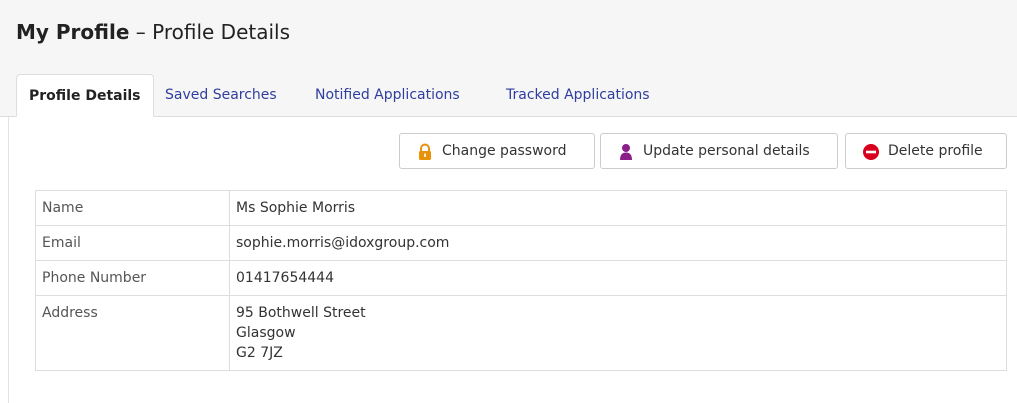 The image size is (1017, 403). I want to click on change-password-button: Change password, so click(497, 151).